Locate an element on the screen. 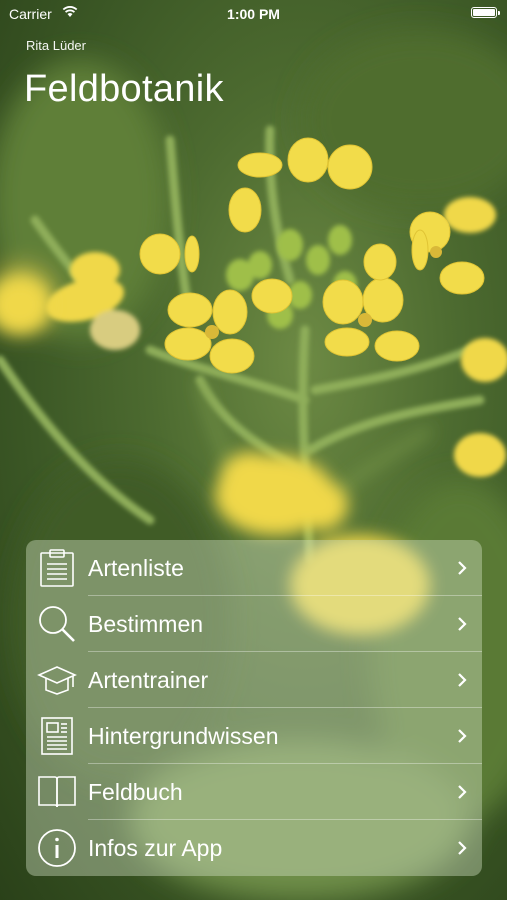 Image resolution: width=507 pixels, height=900 pixels. graduation-cap-icon is located at coordinates (57, 680).